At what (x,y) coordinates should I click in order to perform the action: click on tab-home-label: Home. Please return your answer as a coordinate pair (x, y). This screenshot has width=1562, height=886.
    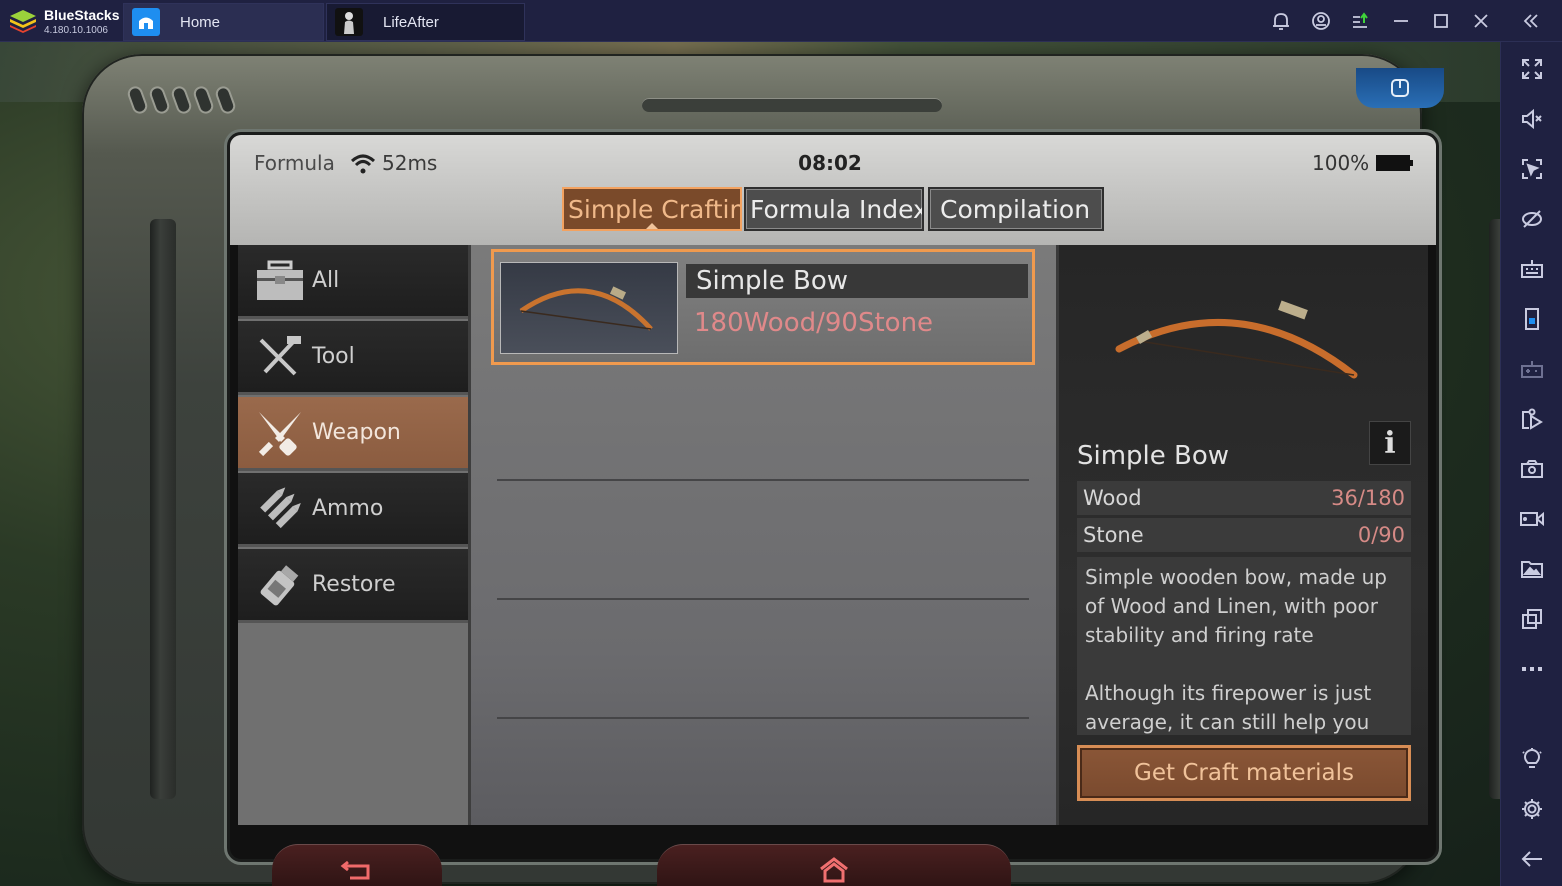
    Looking at the image, I should click on (200, 22).